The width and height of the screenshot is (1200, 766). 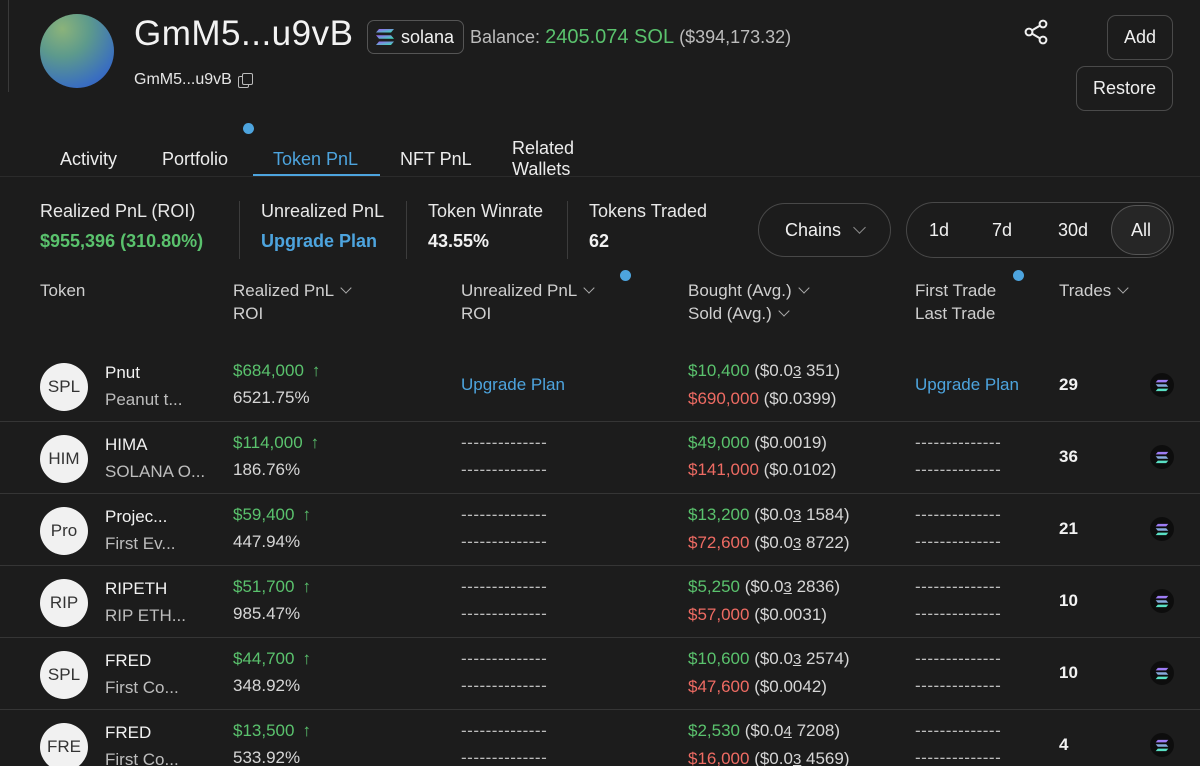 I want to click on balance-label: Balance:, so click(x=505, y=37).